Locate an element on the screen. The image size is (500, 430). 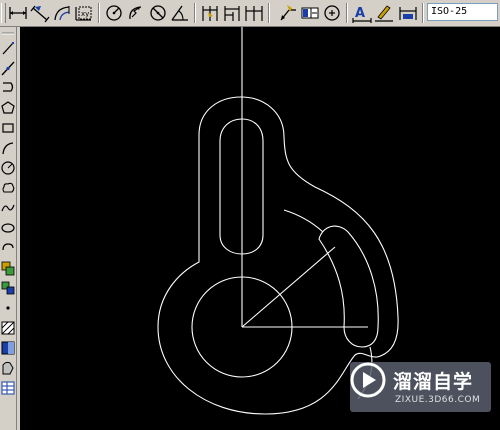
angular-dimension-button is located at coordinates (180, 13).